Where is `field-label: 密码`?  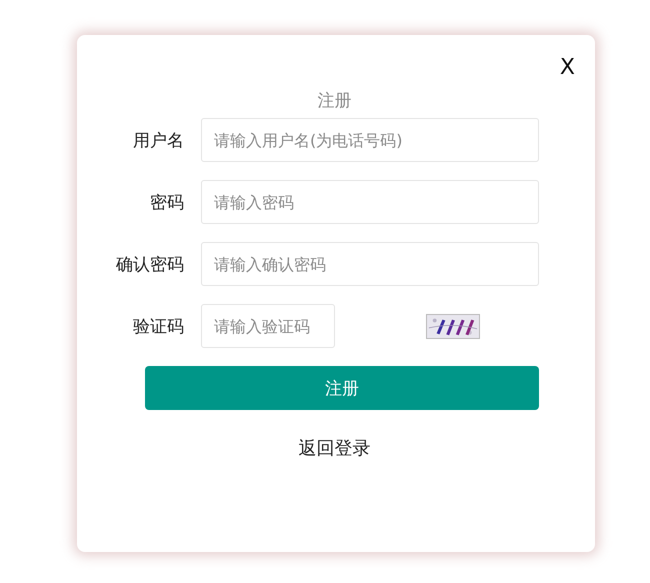
field-label: 密码 is located at coordinates (166, 203).